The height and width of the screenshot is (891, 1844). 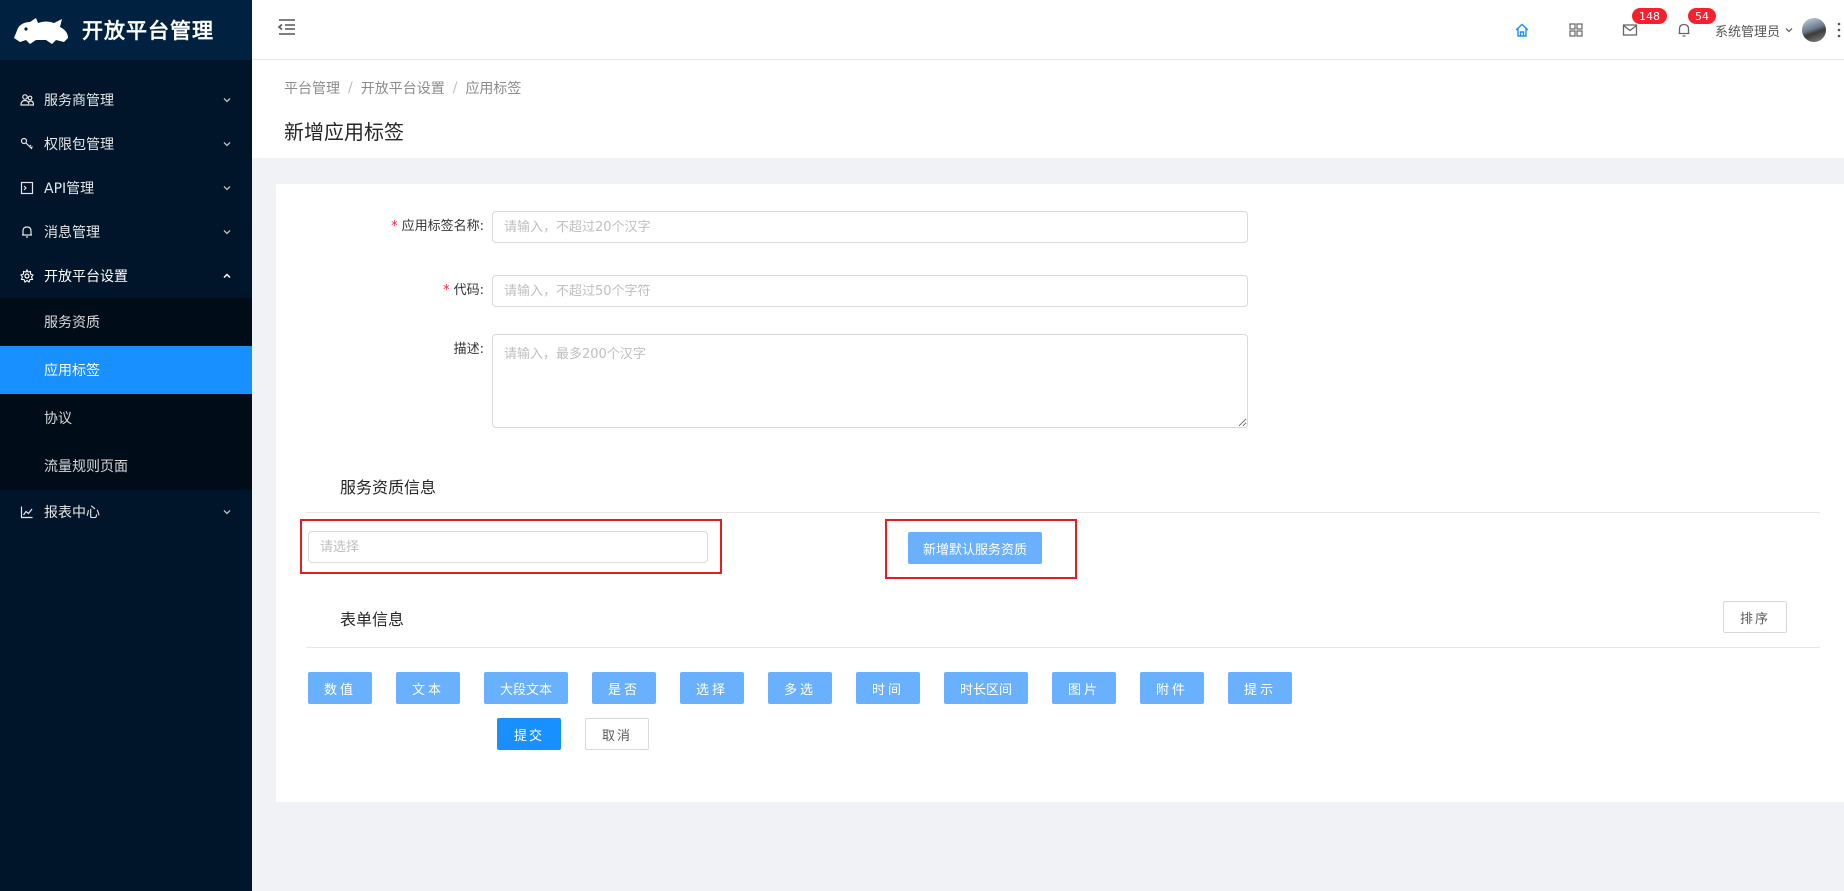 What do you see at coordinates (79, 101) in the screenshot?
I see `sidebar-item-label: 服务商管理` at bounding box center [79, 101].